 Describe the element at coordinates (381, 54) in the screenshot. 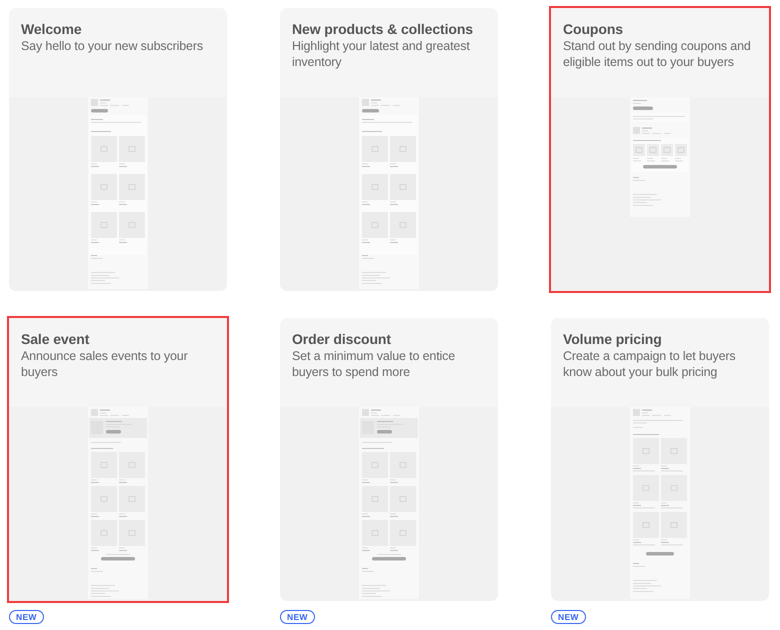

I see `card-description: Highlight your latest and greatest inventory` at that location.